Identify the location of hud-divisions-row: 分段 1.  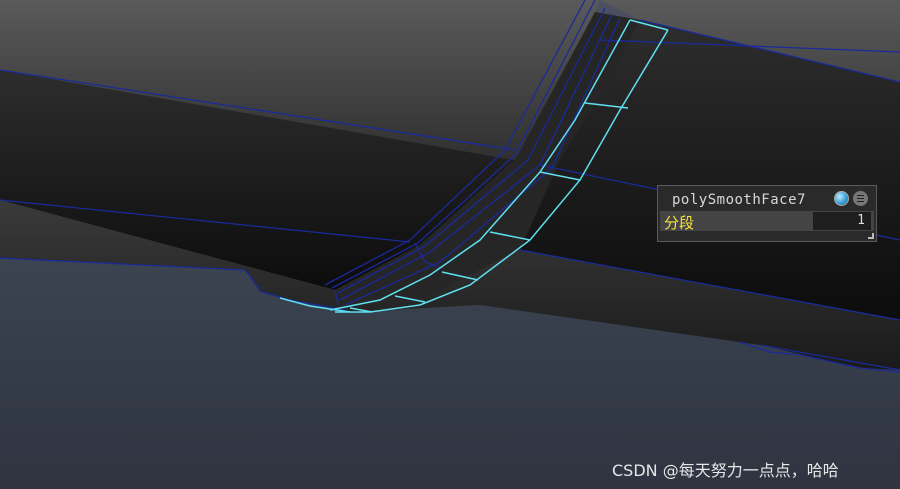
(767, 221).